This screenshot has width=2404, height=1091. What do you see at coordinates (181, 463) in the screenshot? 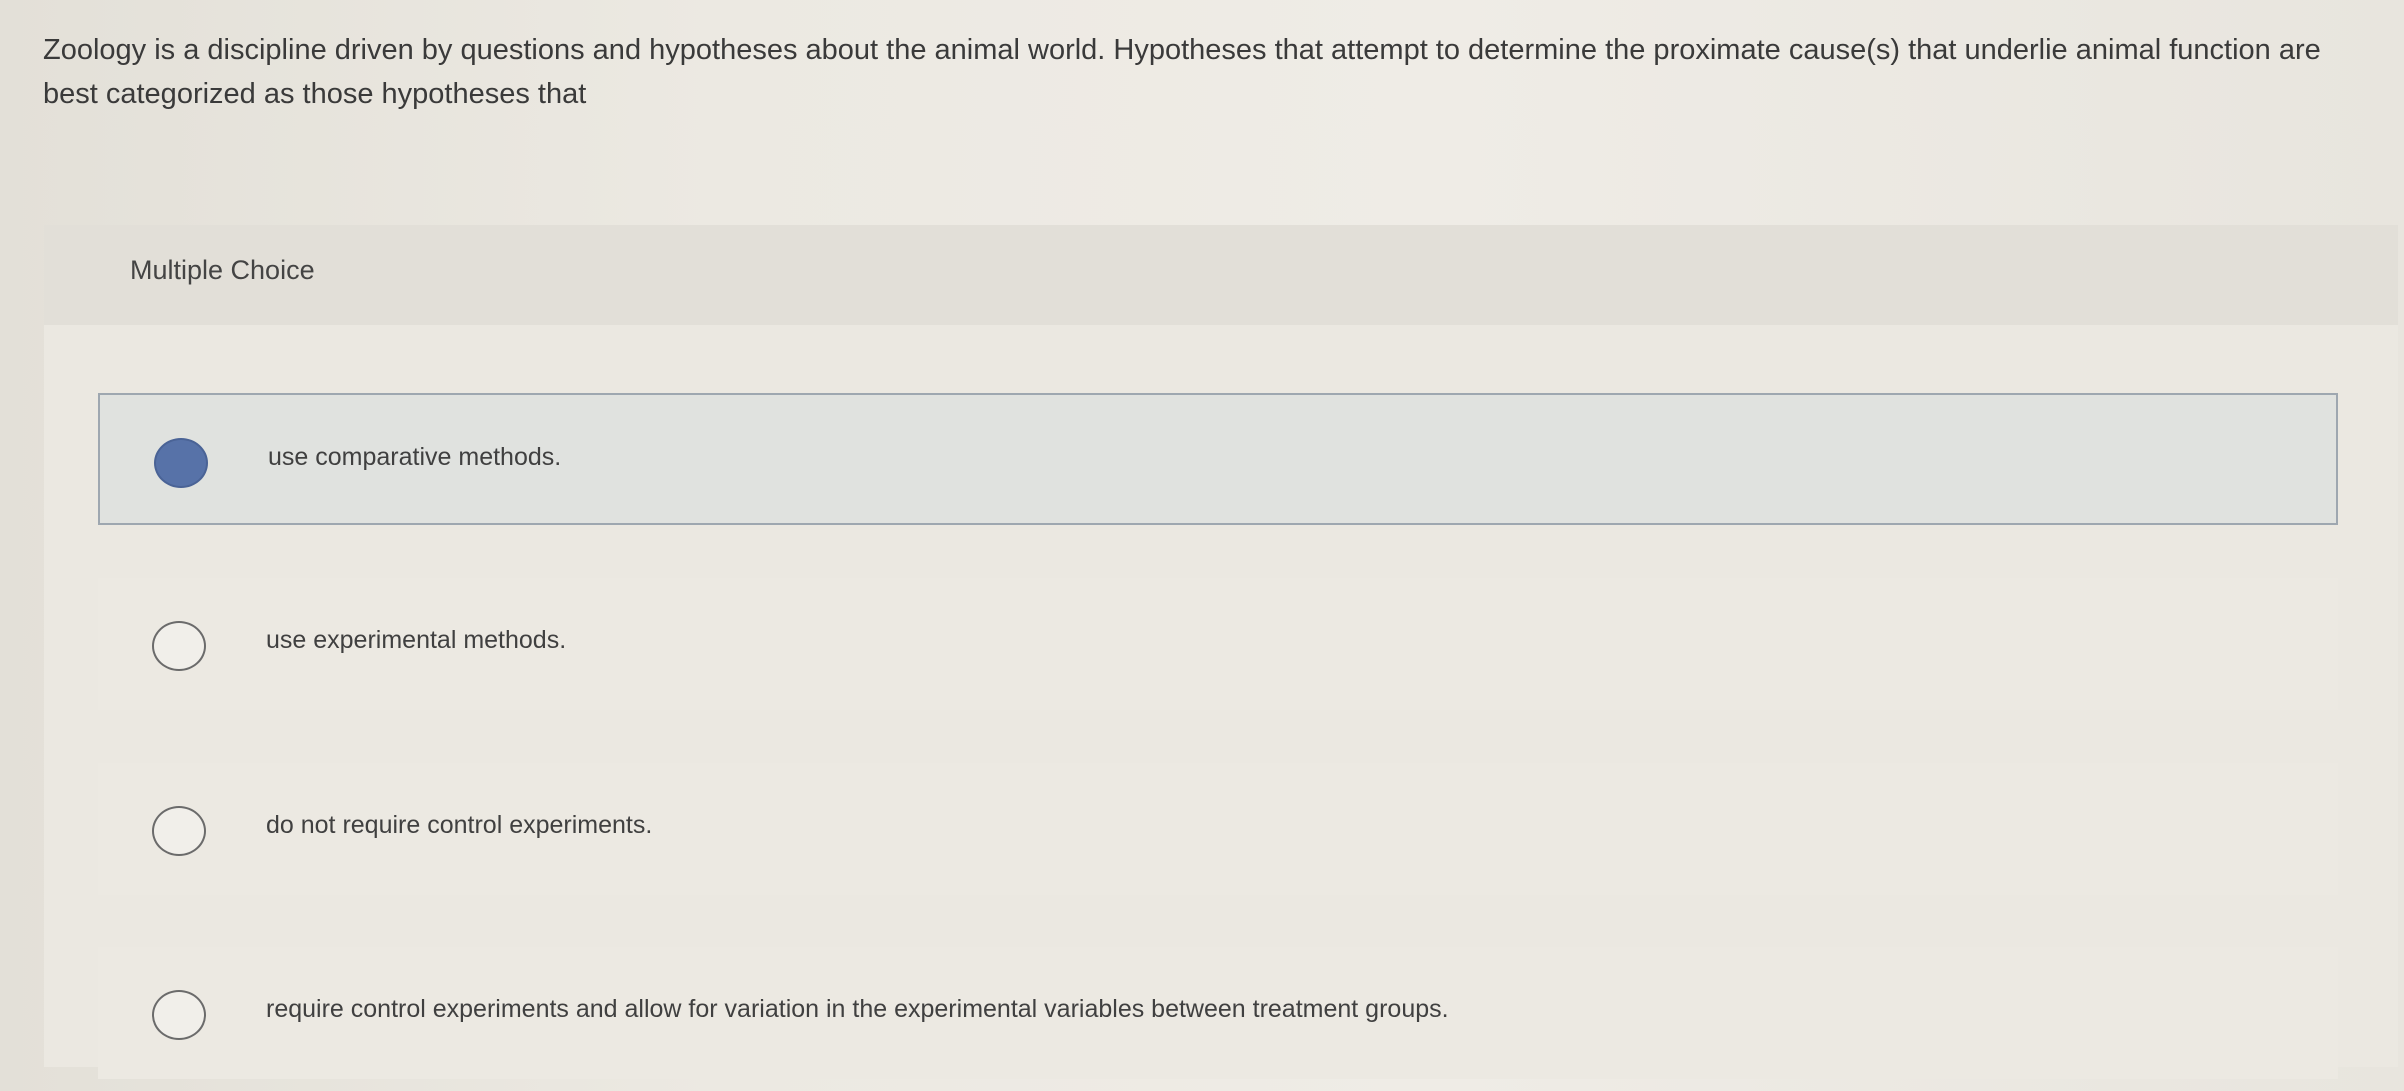
I see `radio-selected-icon` at bounding box center [181, 463].